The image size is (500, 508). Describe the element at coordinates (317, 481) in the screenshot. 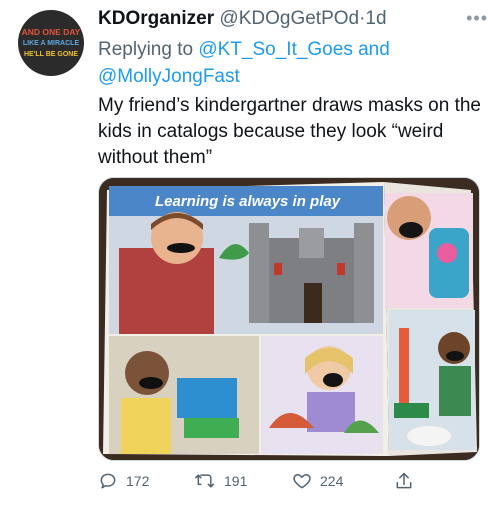

I see `like-button: 224` at that location.